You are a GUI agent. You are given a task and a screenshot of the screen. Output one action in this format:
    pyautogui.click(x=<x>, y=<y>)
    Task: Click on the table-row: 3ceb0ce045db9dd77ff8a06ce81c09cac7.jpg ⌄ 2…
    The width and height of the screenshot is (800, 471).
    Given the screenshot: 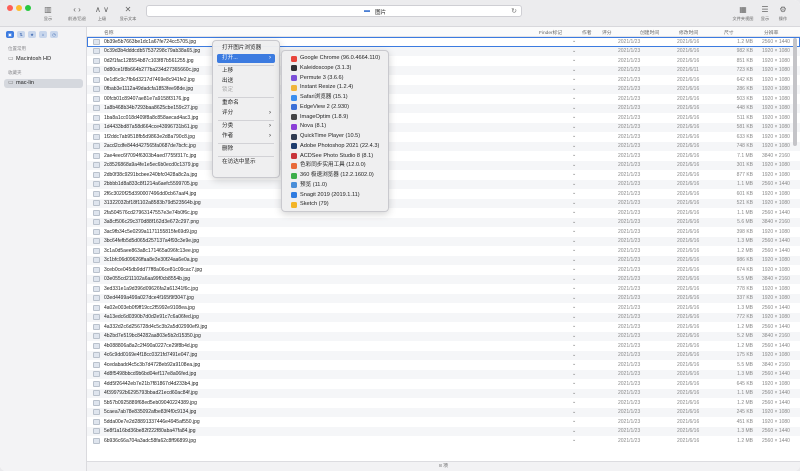 What is the action you would take?
    pyautogui.click(x=443, y=270)
    